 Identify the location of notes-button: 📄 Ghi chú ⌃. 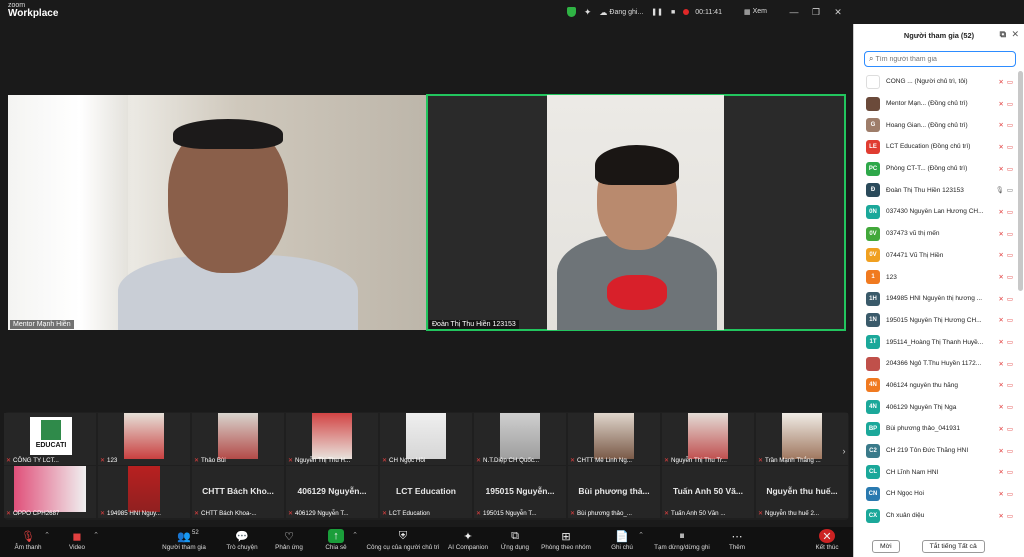
(622, 540).